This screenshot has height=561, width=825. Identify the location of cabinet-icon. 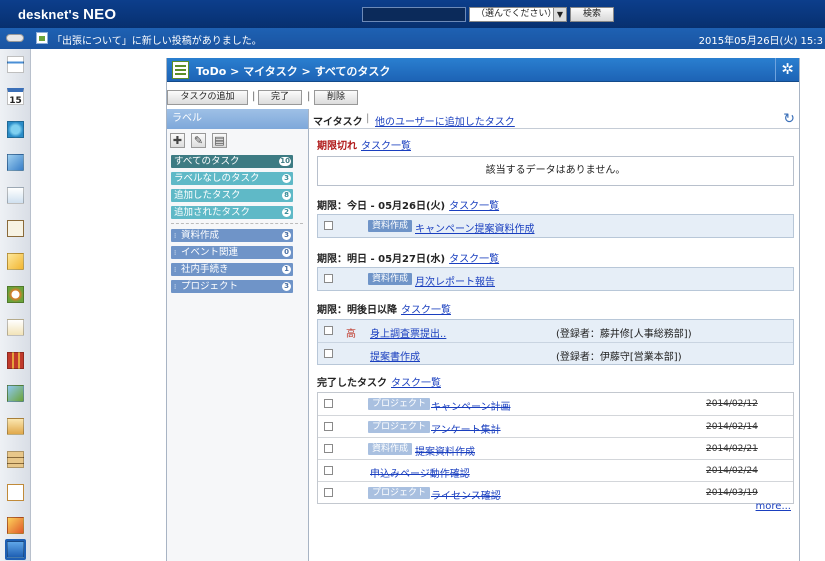
(15, 459).